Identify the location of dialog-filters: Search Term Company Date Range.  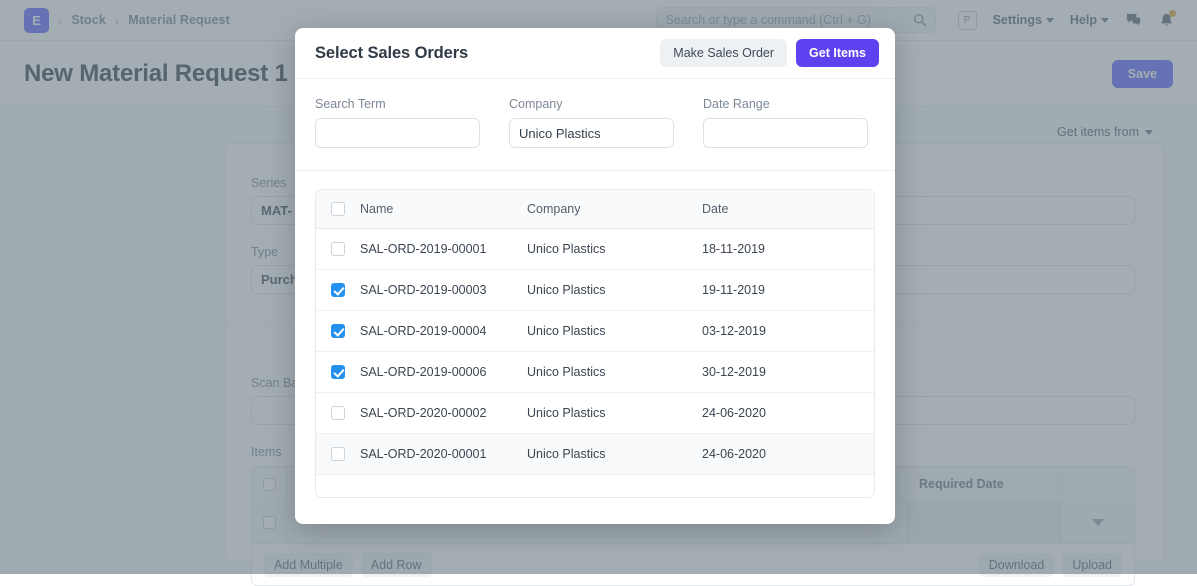
(595, 125).